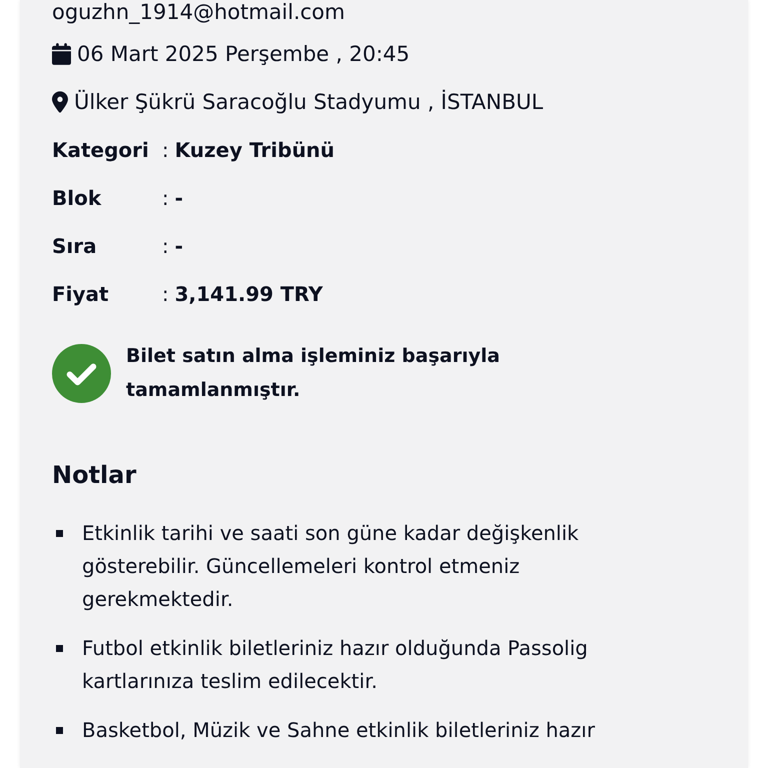  What do you see at coordinates (198, 12) in the screenshot?
I see `email-text: oguzhn_1914@hotmail.com` at bounding box center [198, 12].